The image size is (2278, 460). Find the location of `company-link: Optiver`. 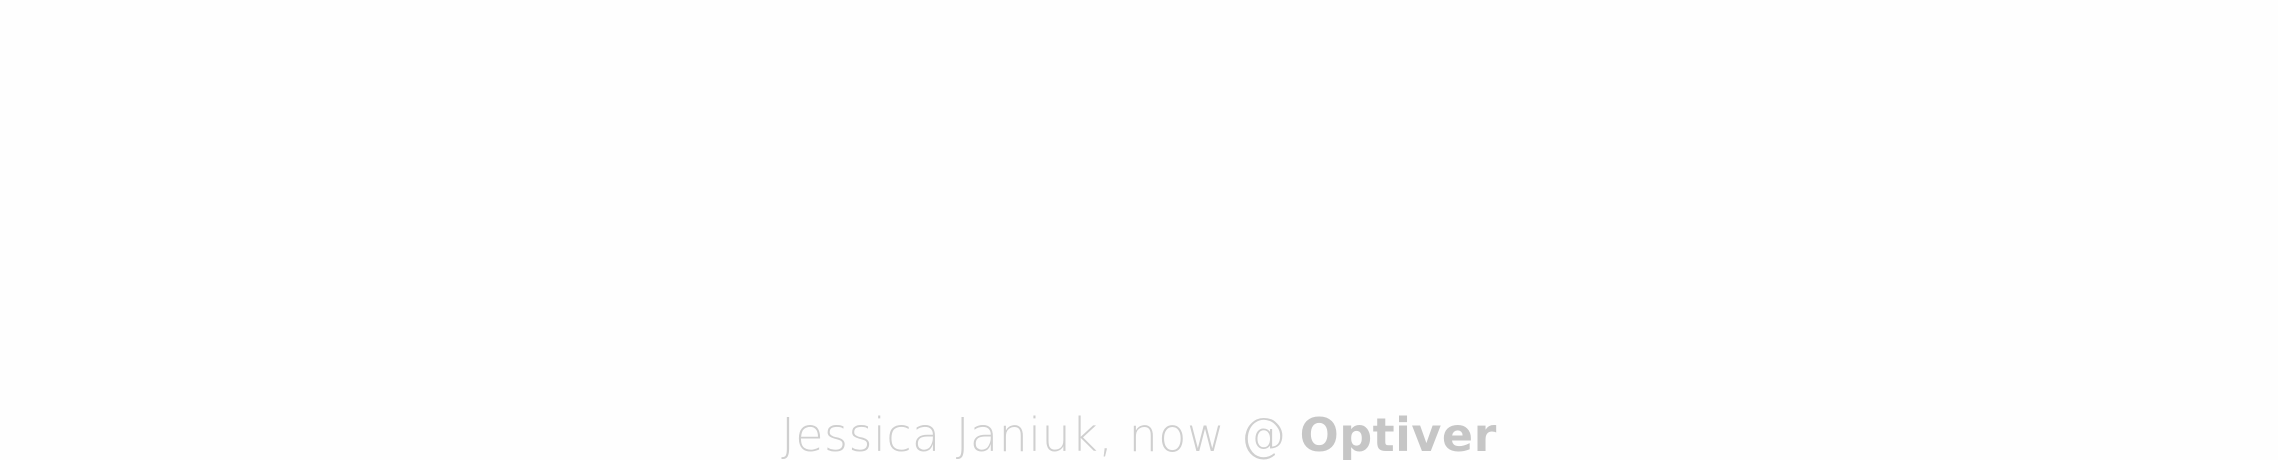

company-link: Optiver is located at coordinates (1398, 427).